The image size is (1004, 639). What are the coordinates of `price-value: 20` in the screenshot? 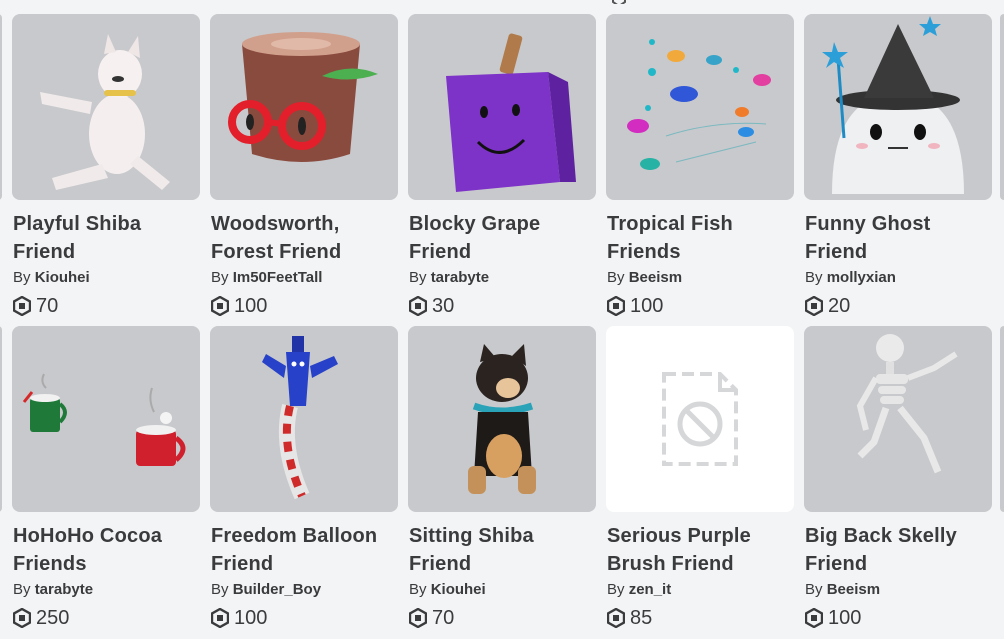 It's located at (839, 305).